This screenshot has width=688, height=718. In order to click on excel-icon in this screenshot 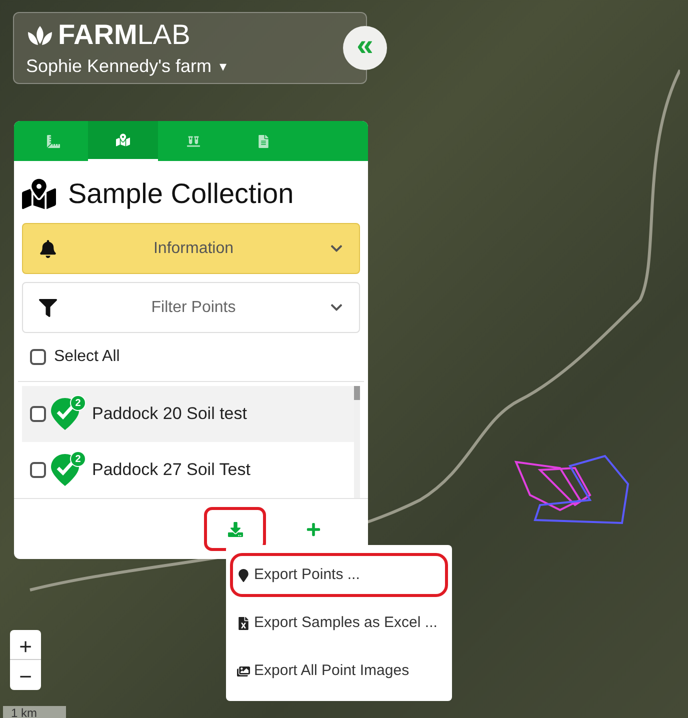, I will do `click(243, 623)`.